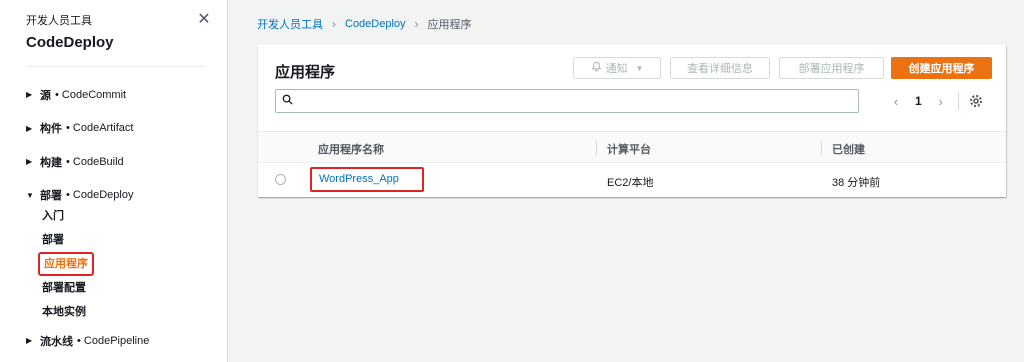 This screenshot has width=1024, height=362. I want to click on search-box, so click(567, 101).